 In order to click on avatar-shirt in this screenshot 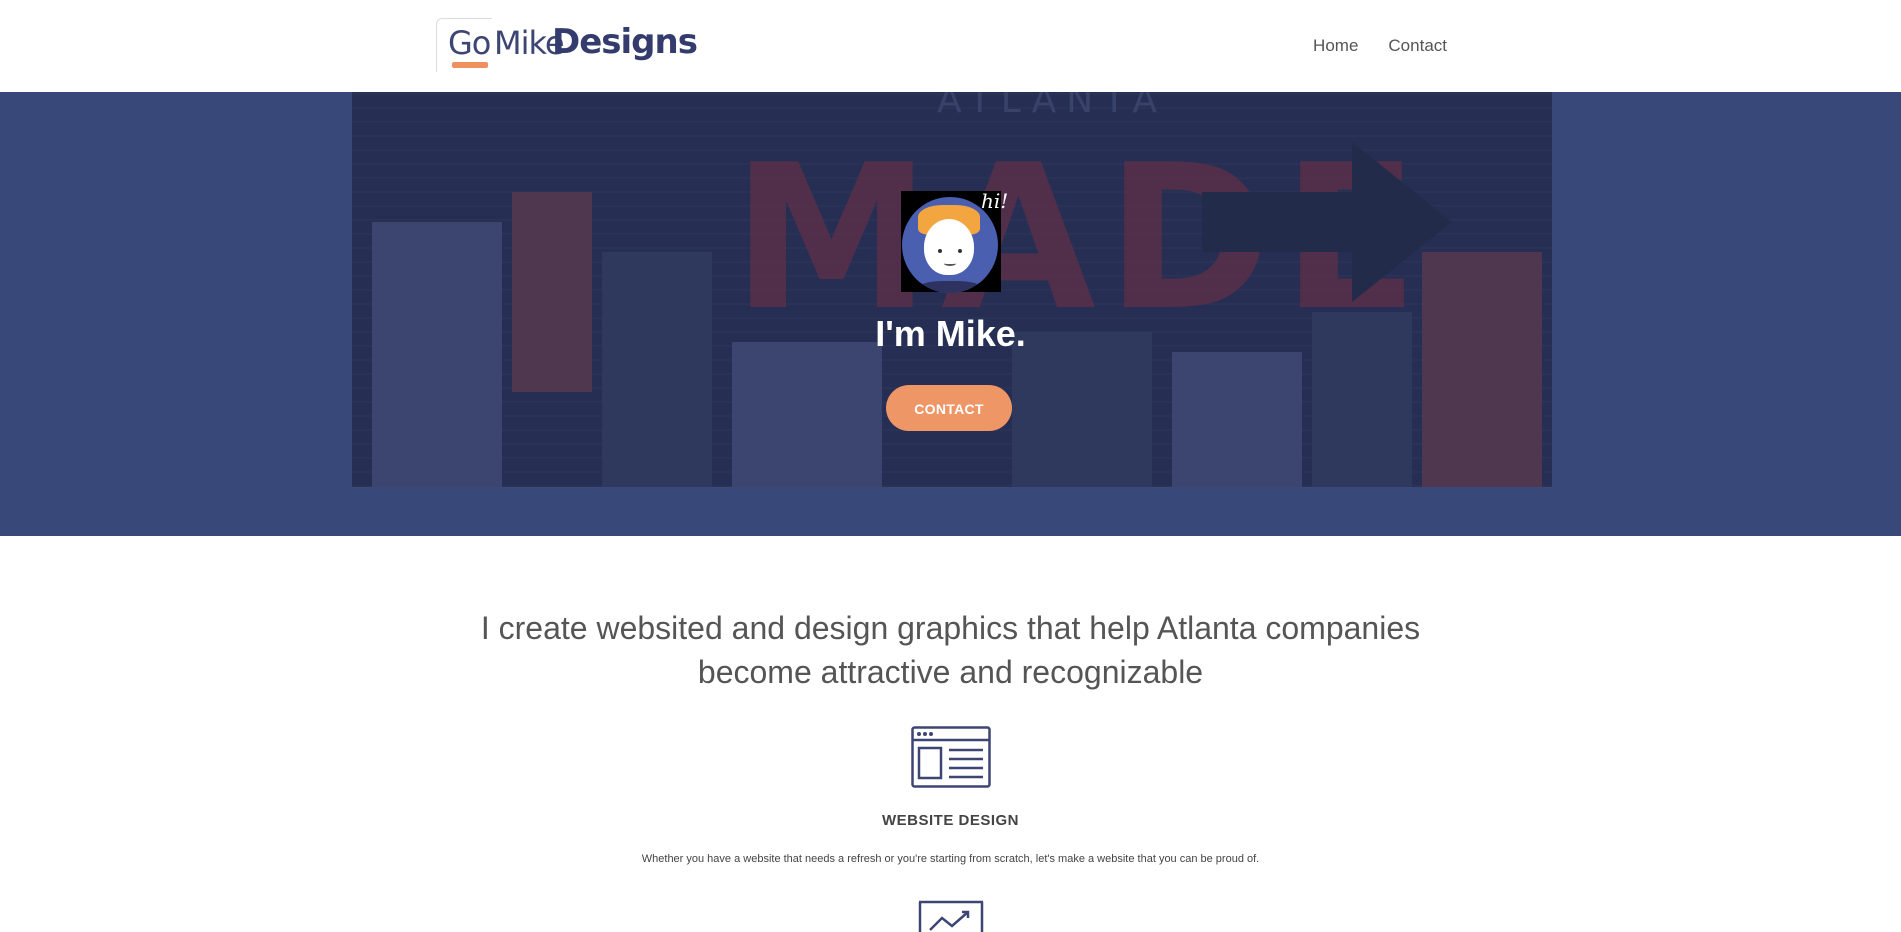, I will do `click(950, 287)`.